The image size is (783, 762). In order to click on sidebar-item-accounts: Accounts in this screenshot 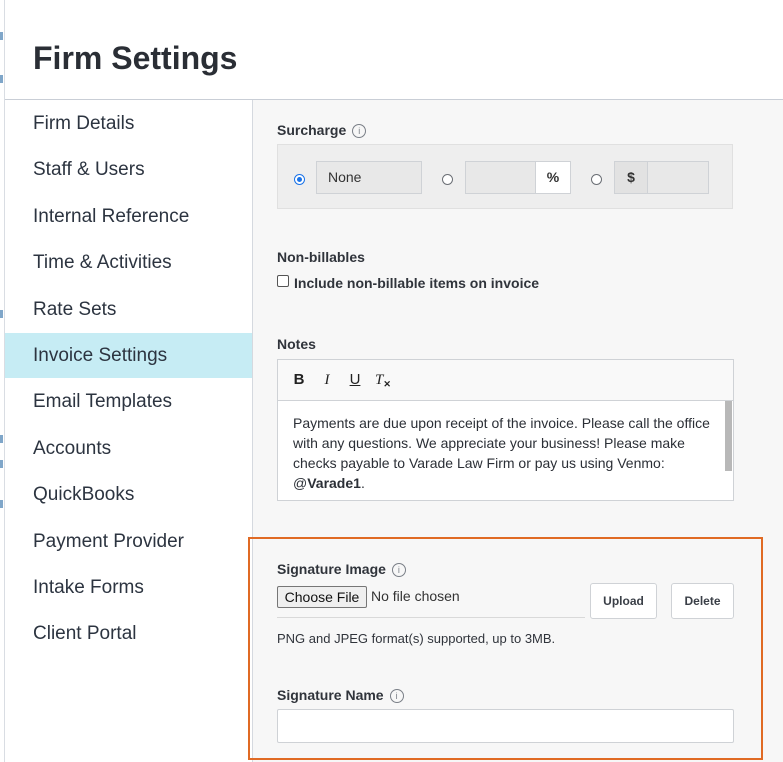, I will do `click(128, 448)`.